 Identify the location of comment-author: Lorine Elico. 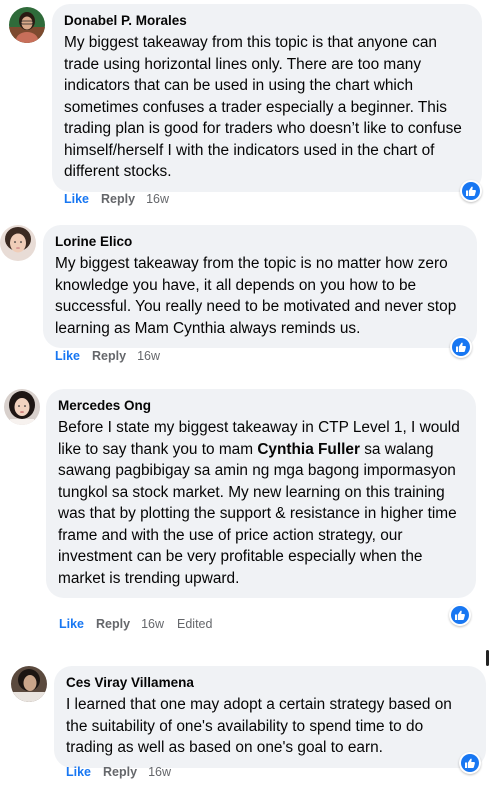
(260, 242).